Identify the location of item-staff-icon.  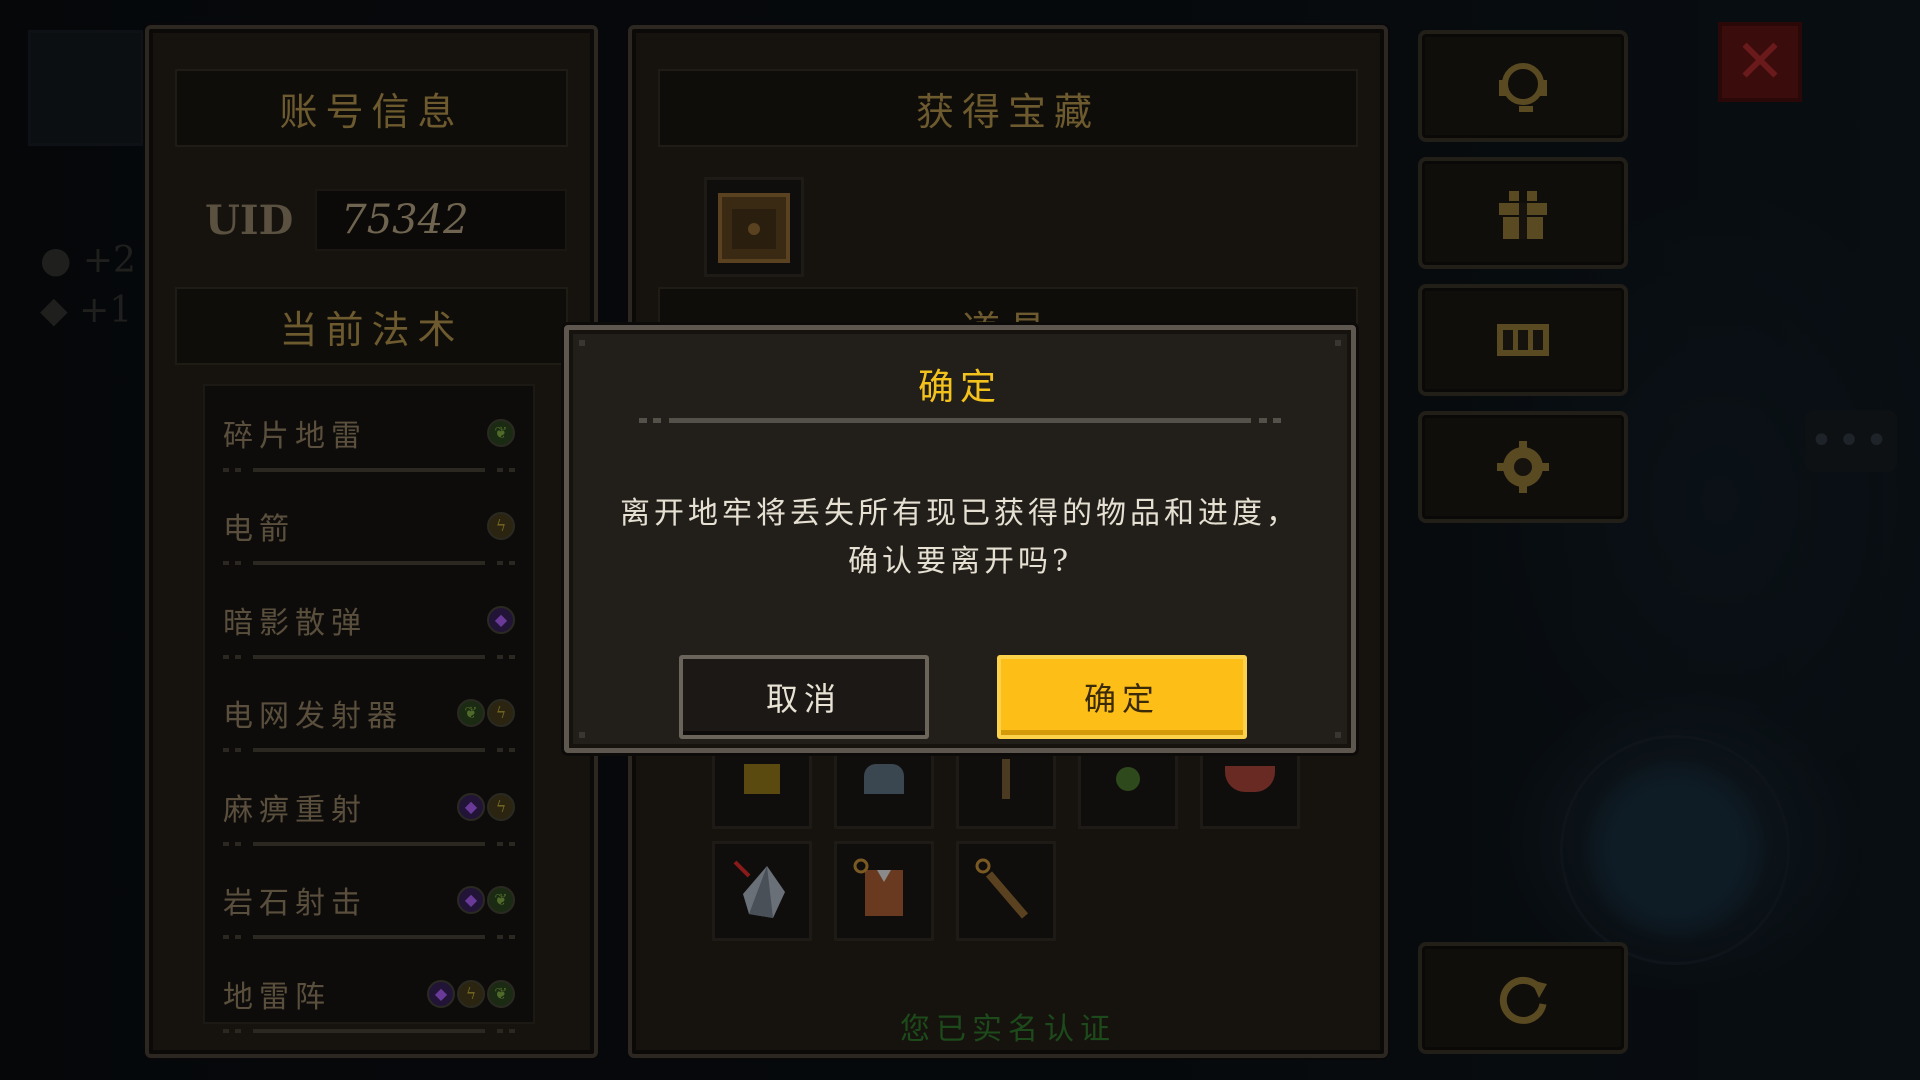
(1006, 779).